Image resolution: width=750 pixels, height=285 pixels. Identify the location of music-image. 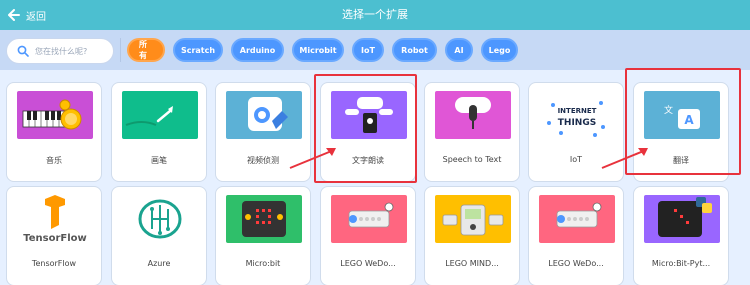
(55, 115).